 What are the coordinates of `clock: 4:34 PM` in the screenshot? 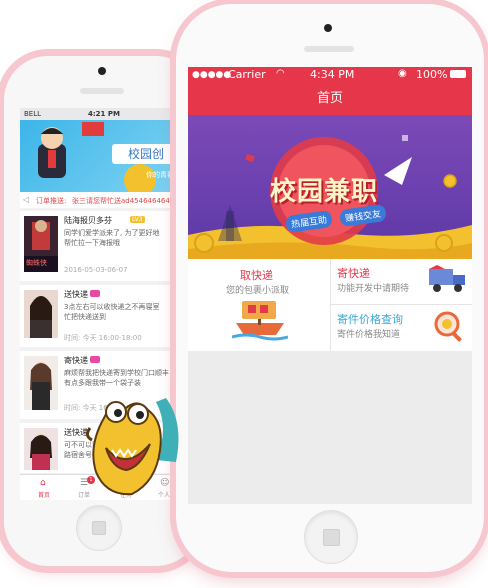 It's located at (332, 74).